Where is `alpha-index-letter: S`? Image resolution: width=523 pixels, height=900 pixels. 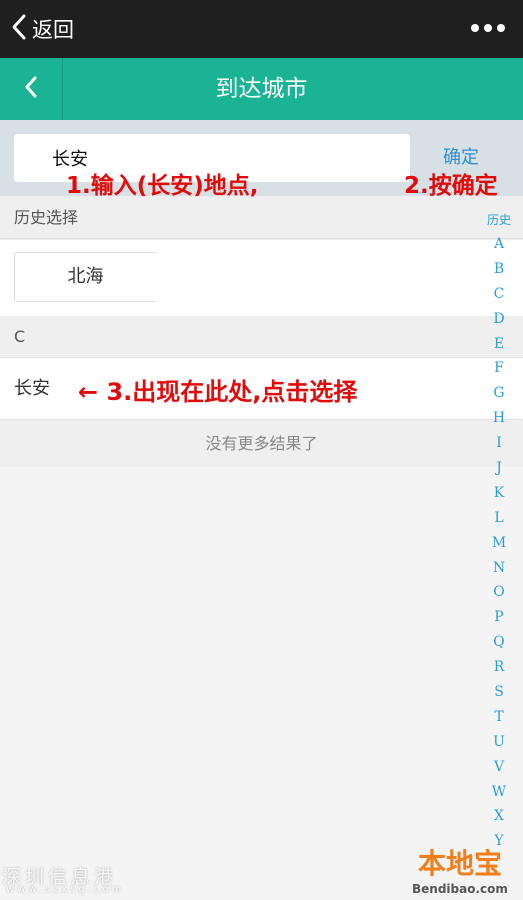
alpha-index-letter: S is located at coordinates (499, 692).